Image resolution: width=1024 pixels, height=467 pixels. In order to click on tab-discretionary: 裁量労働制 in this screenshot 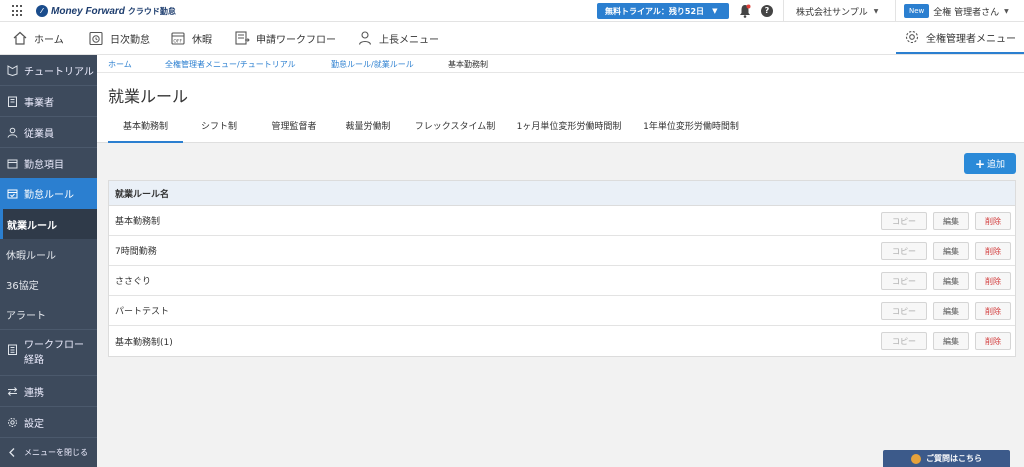, I will do `click(368, 131)`.